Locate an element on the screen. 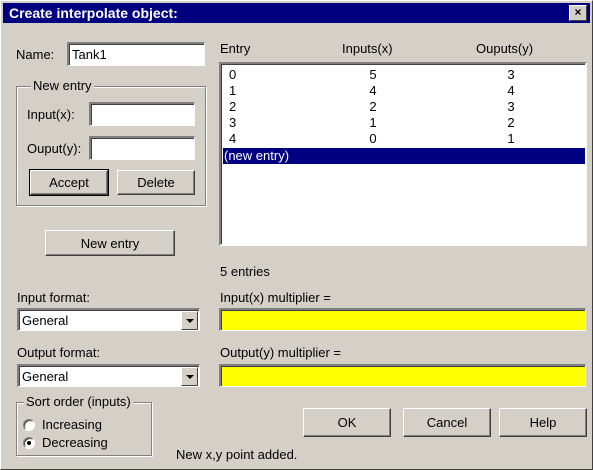 The height and width of the screenshot is (470, 593). col-header-outputs: Ouputs(y) is located at coordinates (505, 48).